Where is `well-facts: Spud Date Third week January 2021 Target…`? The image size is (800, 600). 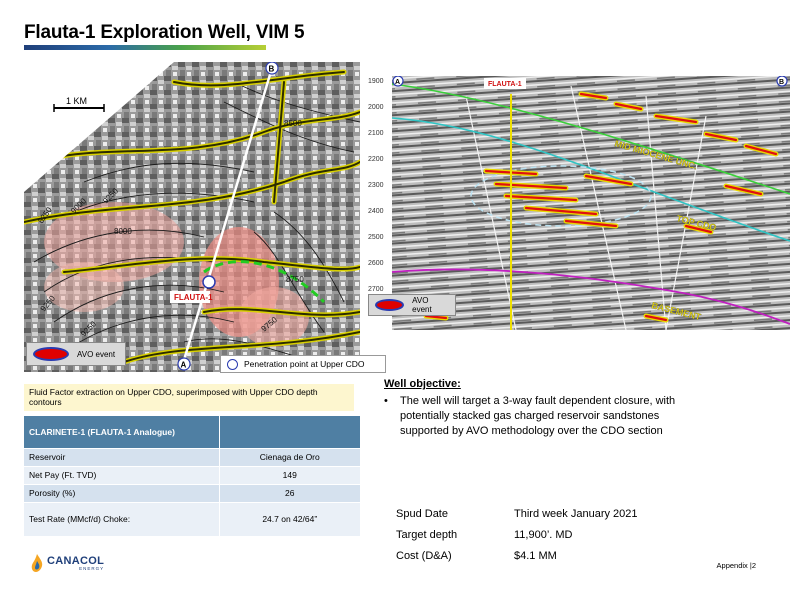 well-facts: Spud Date Third week January 2021 Target… is located at coordinates (517, 534).